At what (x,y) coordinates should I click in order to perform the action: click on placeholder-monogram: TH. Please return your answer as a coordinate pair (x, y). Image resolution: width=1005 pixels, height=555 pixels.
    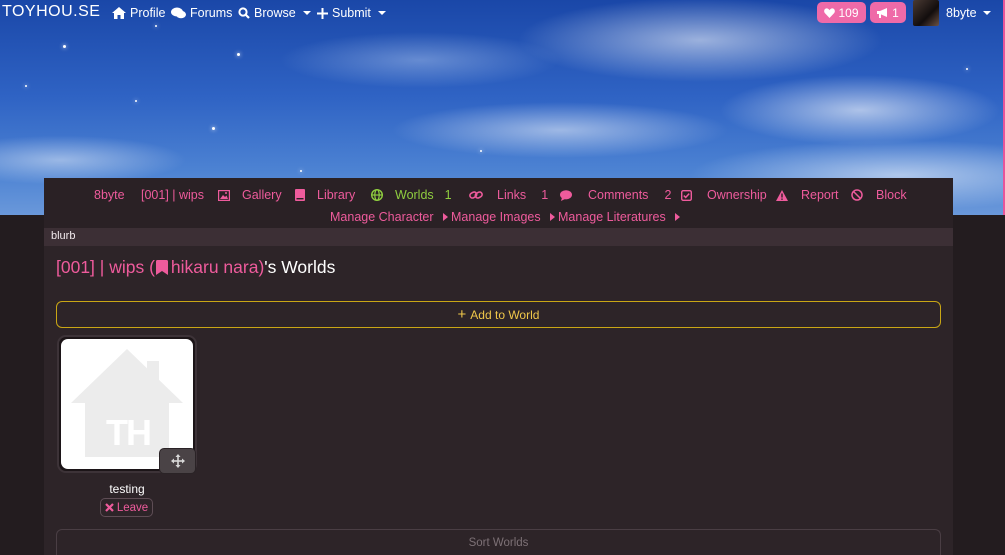
    Looking at the image, I should click on (129, 432).